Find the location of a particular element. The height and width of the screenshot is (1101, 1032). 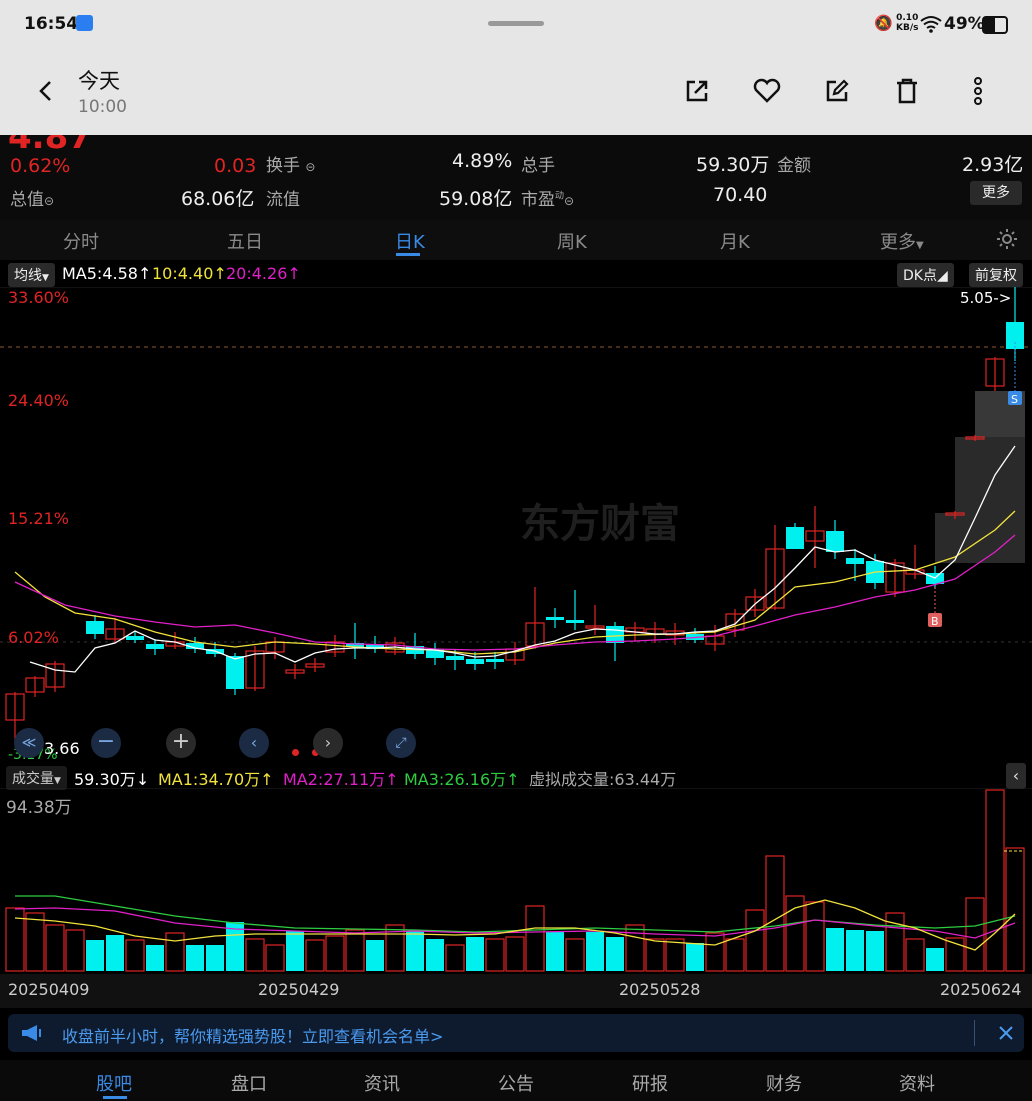

drag-handle is located at coordinates (516, 23).